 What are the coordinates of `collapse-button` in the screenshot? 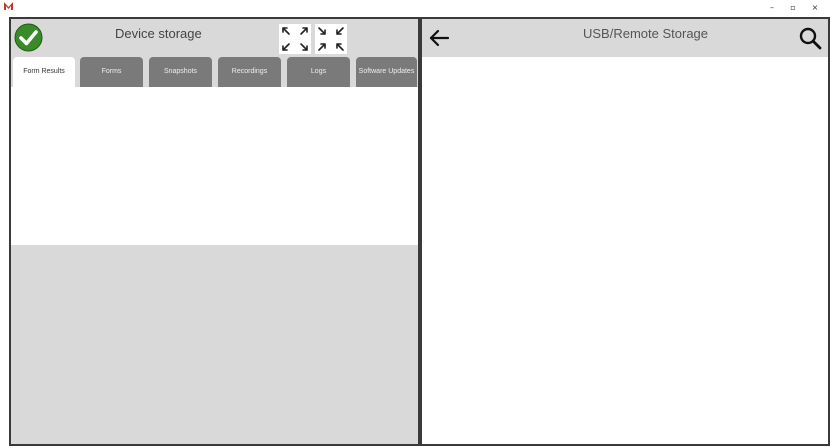 It's located at (331, 39).